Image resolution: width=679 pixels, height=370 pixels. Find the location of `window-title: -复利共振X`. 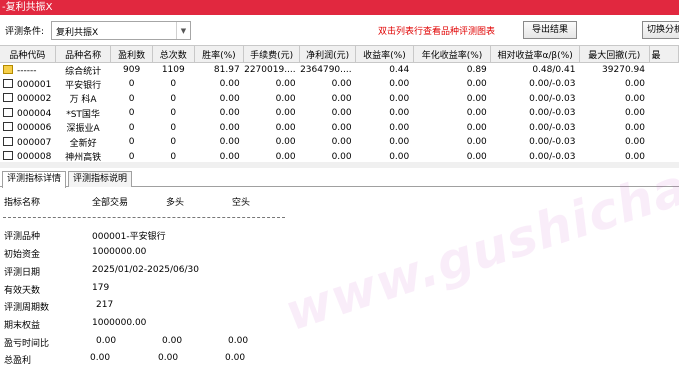

window-title: -复利共振X is located at coordinates (339, 7).